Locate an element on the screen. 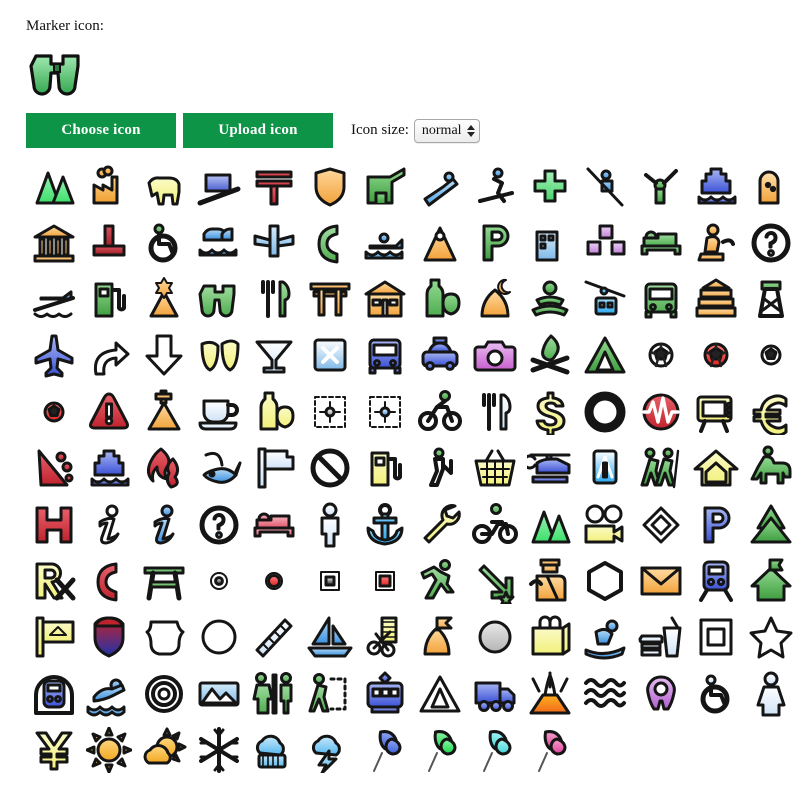 This screenshot has width=799, height=805. mountains-icon is located at coordinates (53, 186).